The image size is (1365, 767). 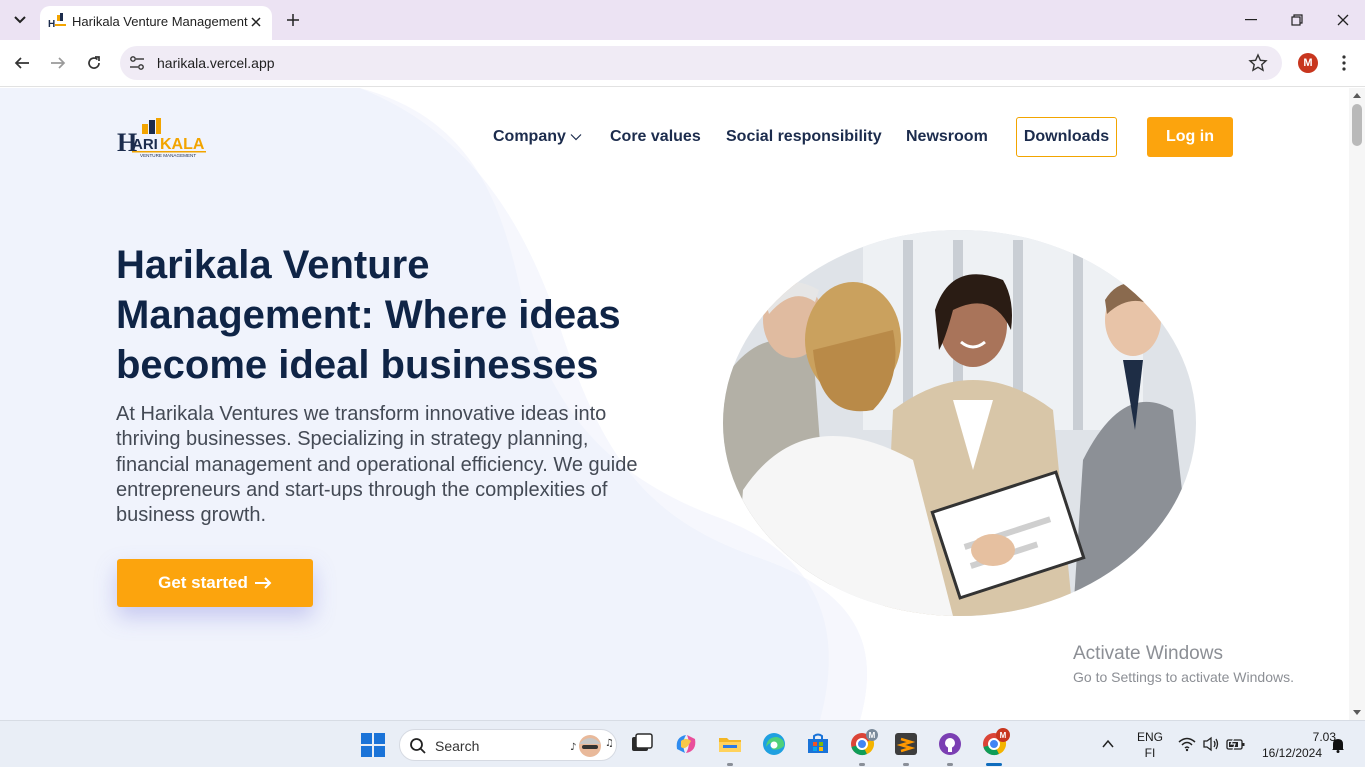 What do you see at coordinates (818, 744) in the screenshot?
I see `microsoft-store-icon` at bounding box center [818, 744].